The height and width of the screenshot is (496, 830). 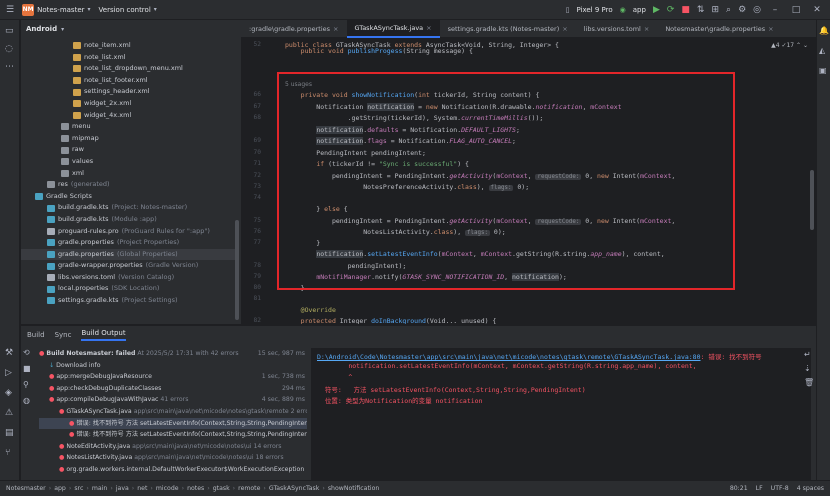 I want to click on stop-icon: ■, so click(x=685, y=10).